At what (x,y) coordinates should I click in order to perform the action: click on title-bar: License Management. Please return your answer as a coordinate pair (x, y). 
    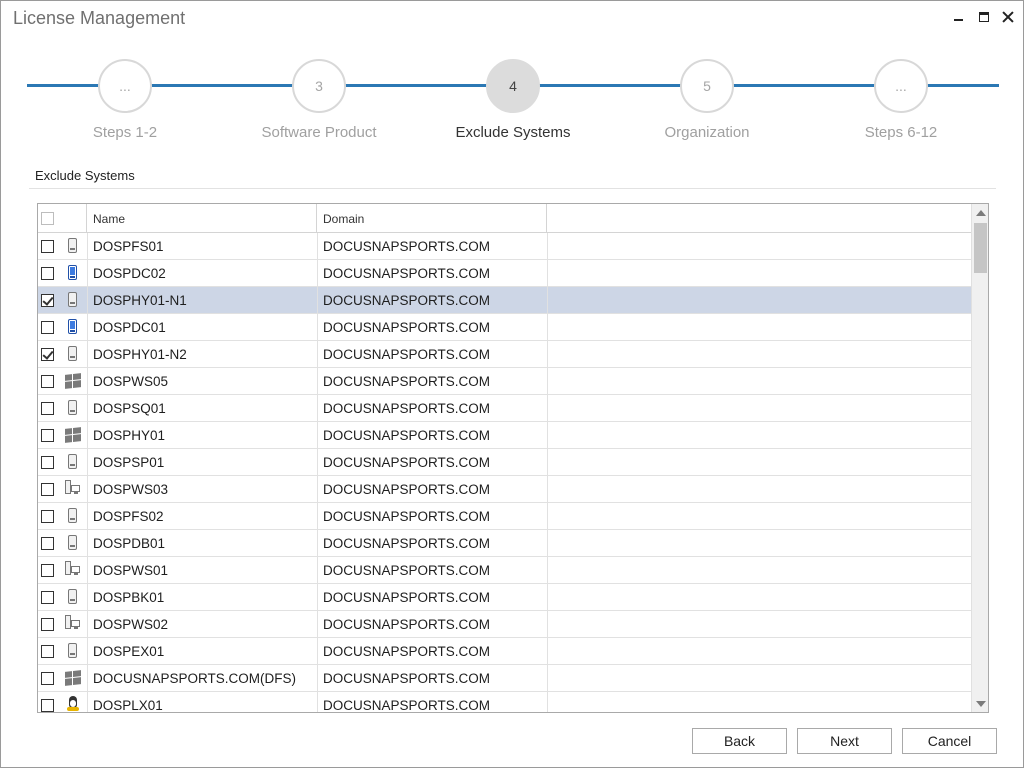
    Looking at the image, I should click on (512, 18).